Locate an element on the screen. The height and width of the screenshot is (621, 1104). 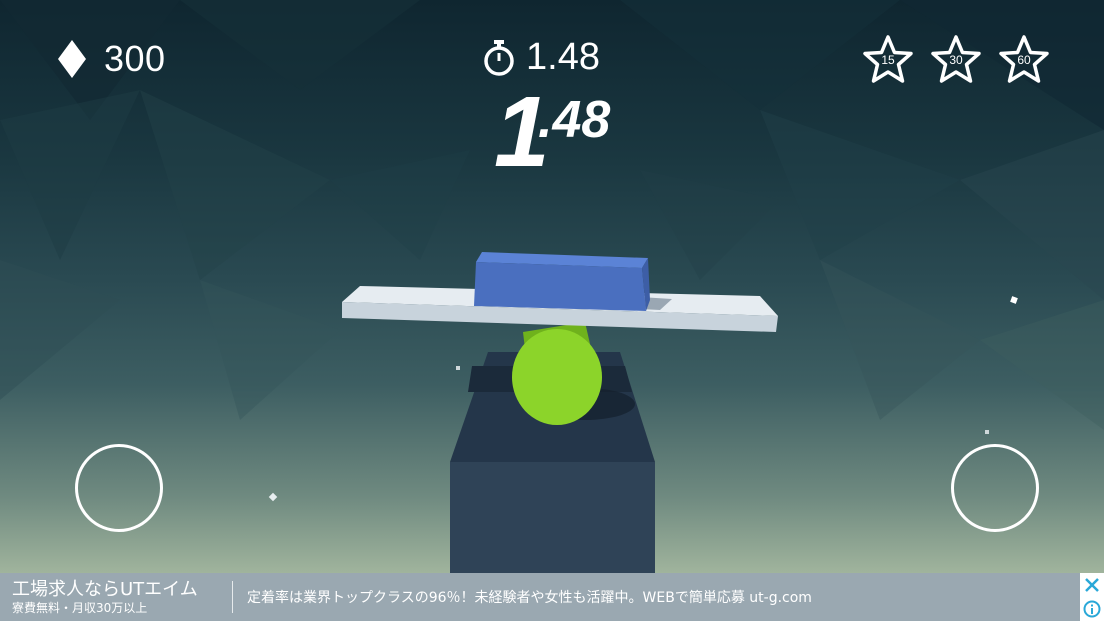
star-goal-2: 30 is located at coordinates (956, 60).